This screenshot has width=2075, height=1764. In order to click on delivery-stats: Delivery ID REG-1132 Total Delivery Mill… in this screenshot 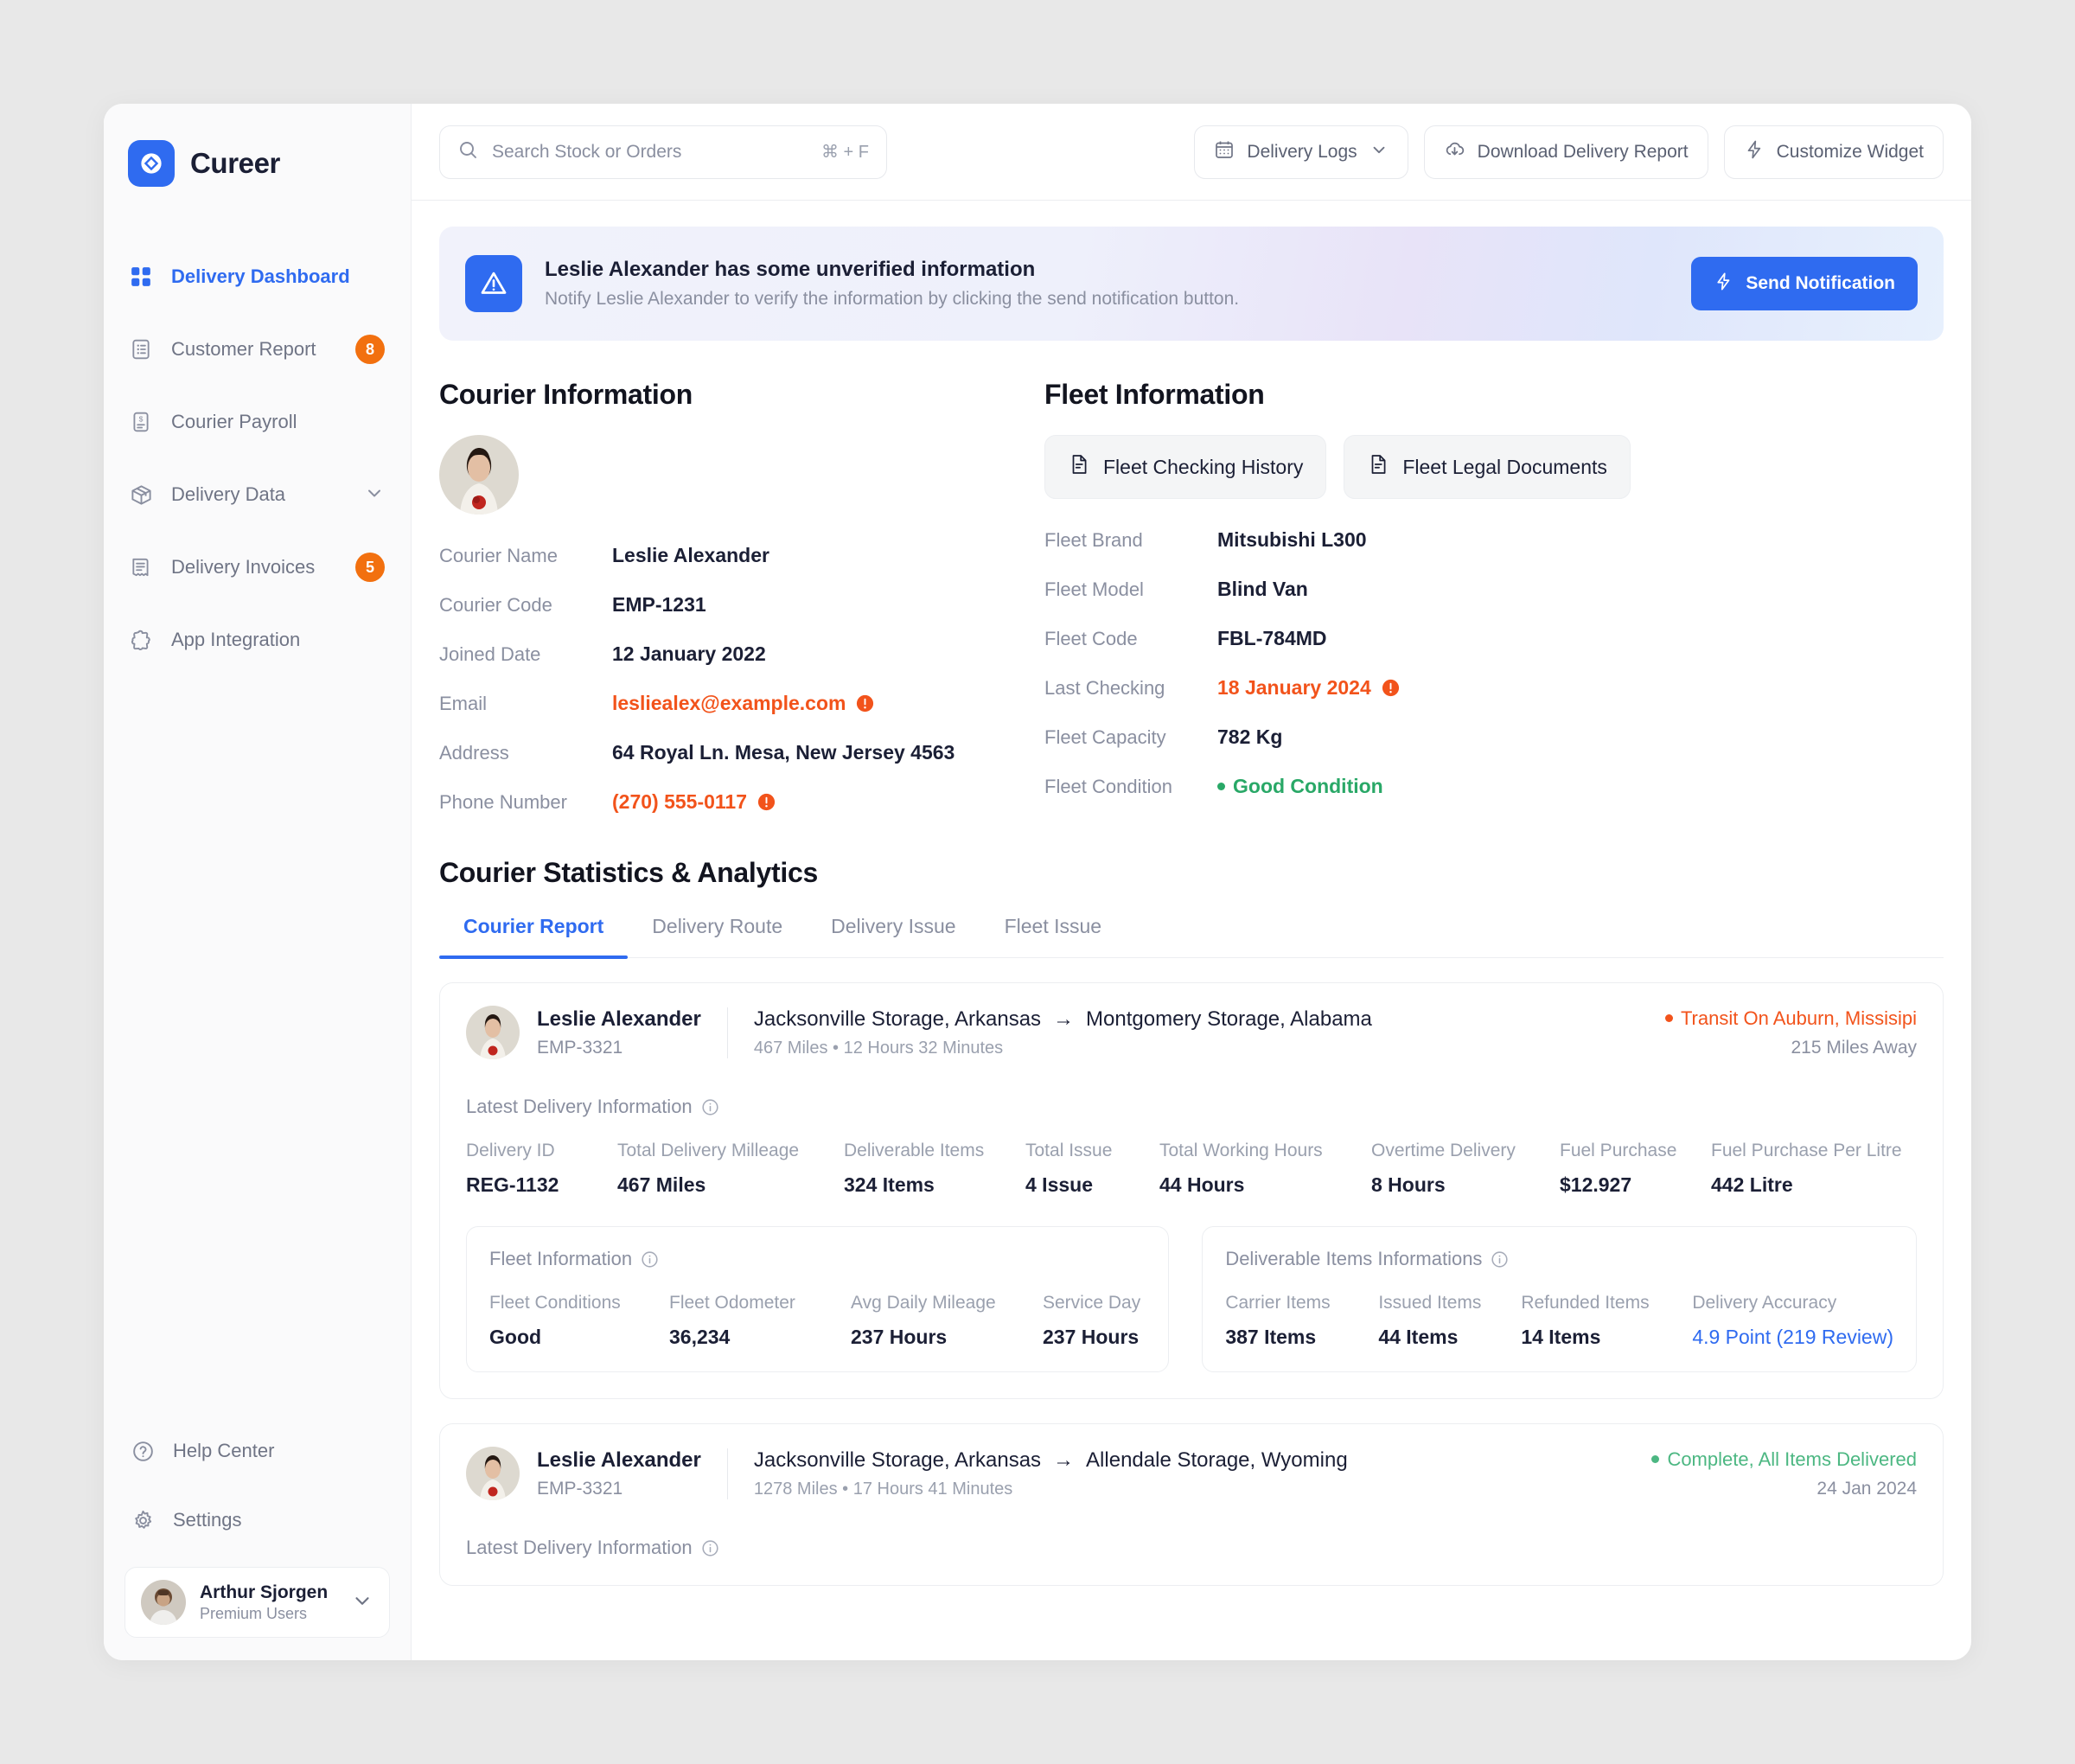, I will do `click(1191, 1169)`.